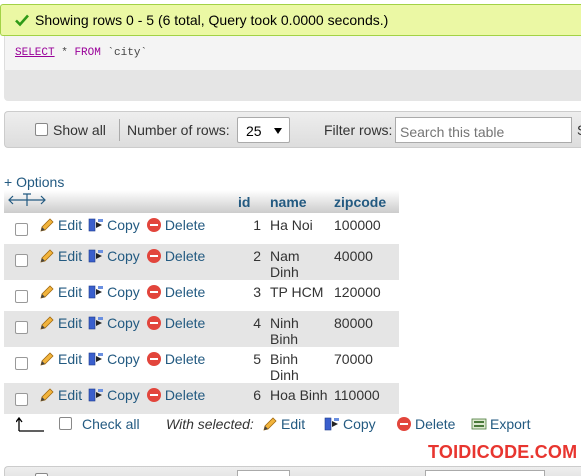 Image resolution: width=581 pixels, height=476 pixels. Describe the element at coordinates (251, 201) in the screenshot. I see `column-header-id: id` at that location.